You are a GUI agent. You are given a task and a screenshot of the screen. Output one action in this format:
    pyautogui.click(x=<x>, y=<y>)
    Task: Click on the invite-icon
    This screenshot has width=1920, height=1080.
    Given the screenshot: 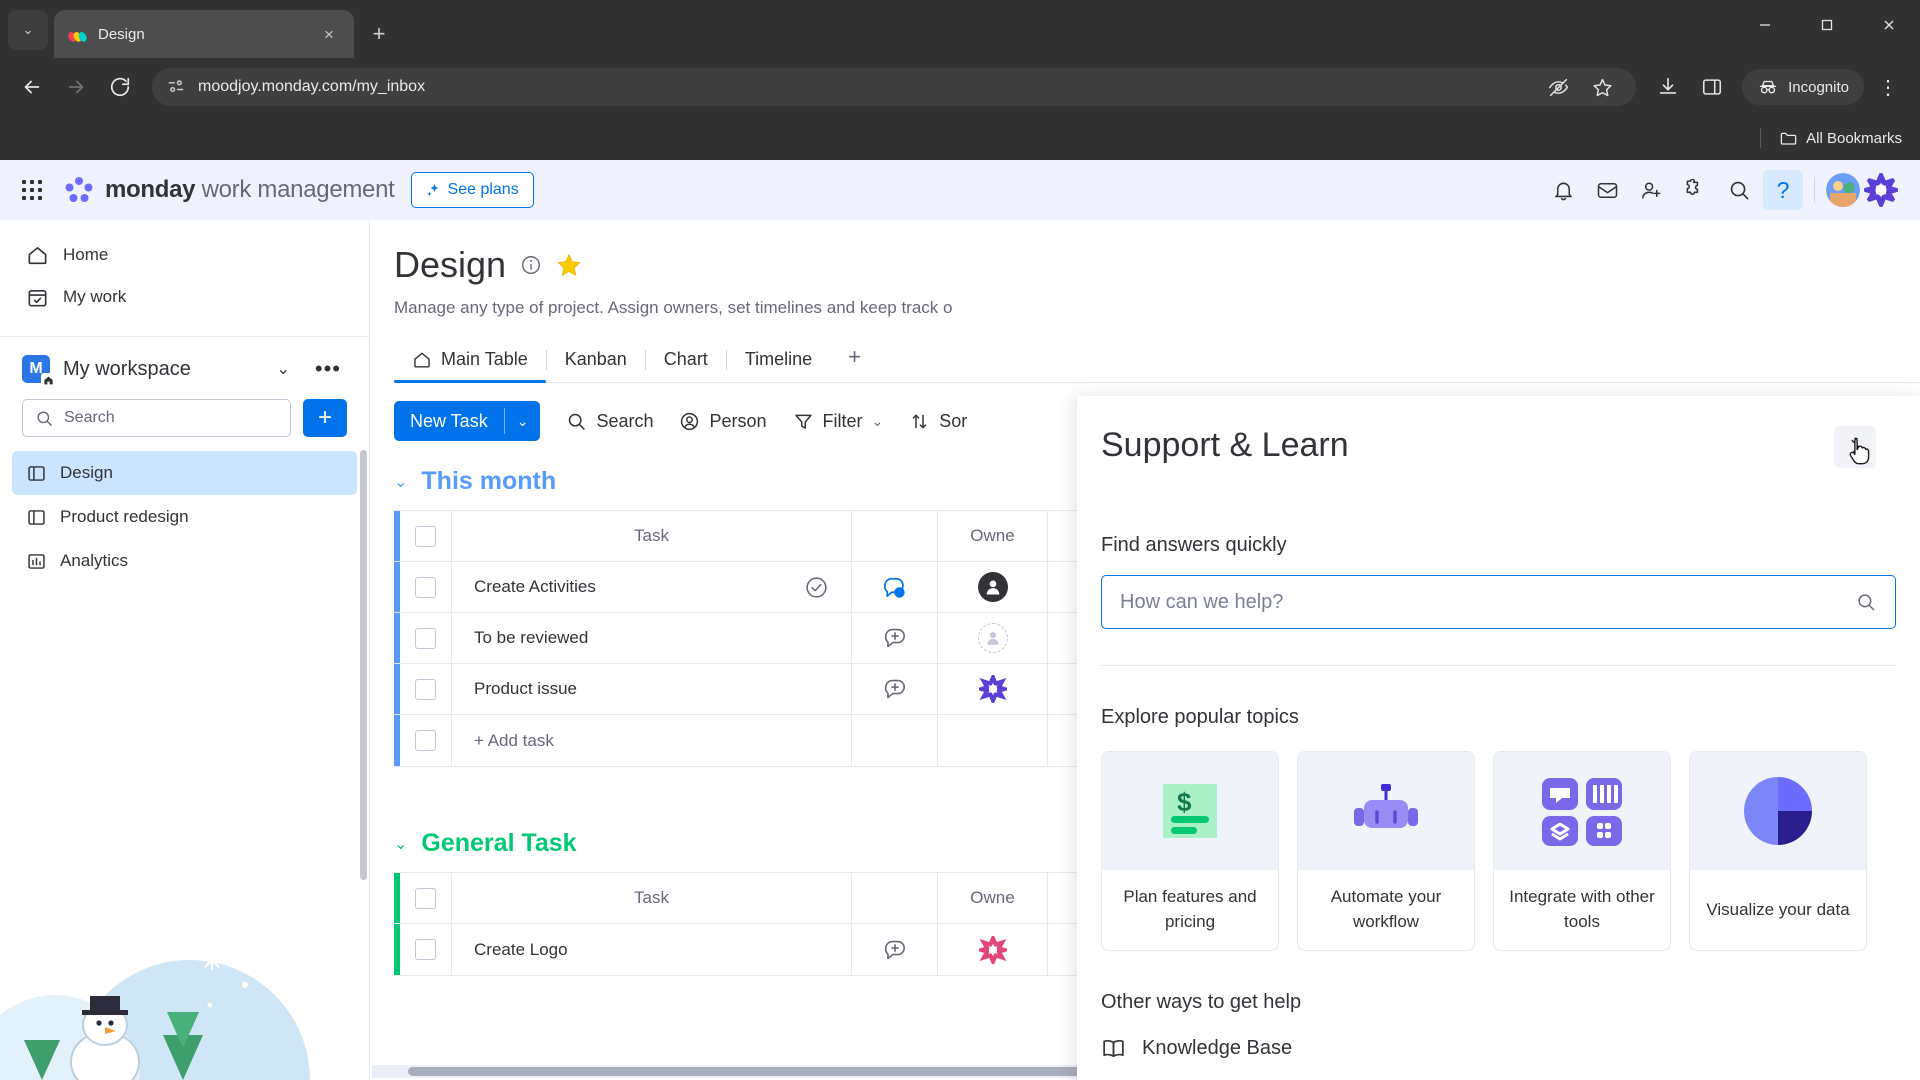 What is the action you would take?
    pyautogui.click(x=1651, y=190)
    